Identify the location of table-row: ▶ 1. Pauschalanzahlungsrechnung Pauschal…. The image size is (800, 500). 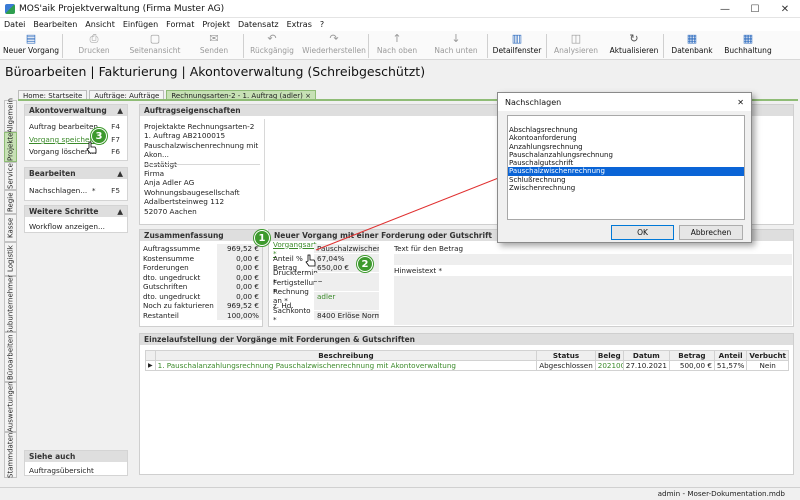
(467, 365).